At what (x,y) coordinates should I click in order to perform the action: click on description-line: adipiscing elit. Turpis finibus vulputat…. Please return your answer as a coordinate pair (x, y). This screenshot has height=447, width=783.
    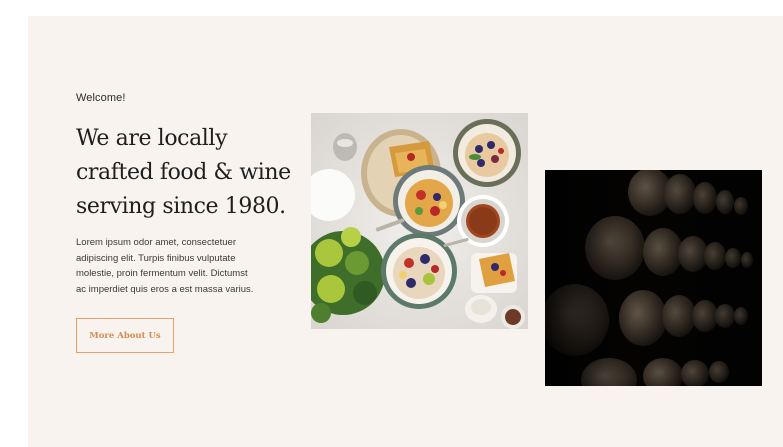
    Looking at the image, I should click on (156, 258).